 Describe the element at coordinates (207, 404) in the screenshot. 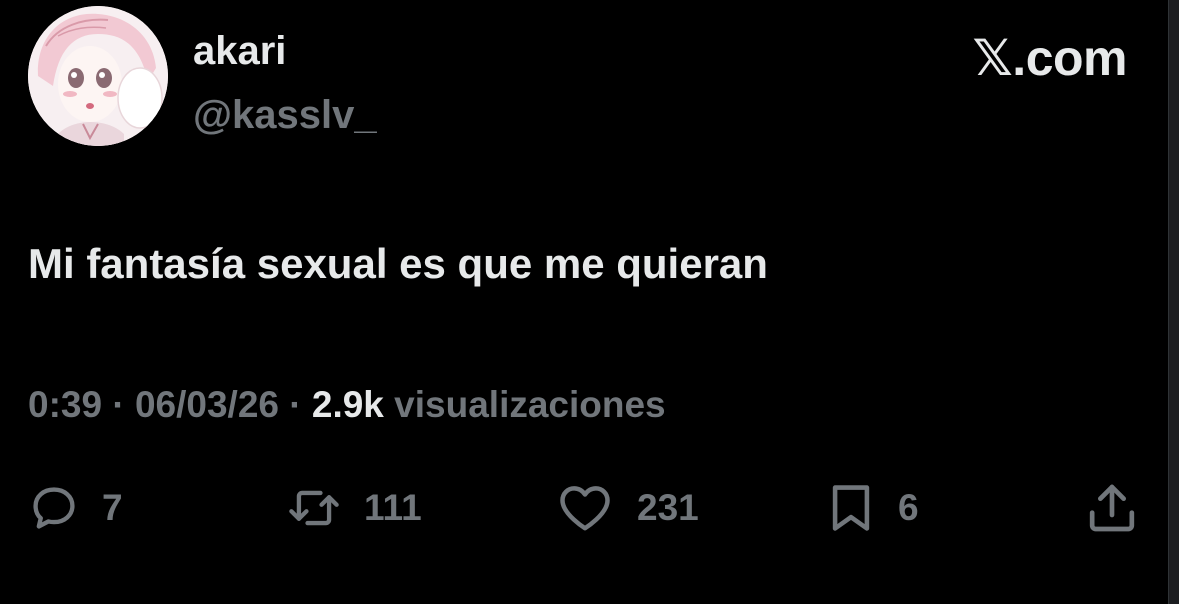

I see `tweet-date: 06/03/26` at that location.